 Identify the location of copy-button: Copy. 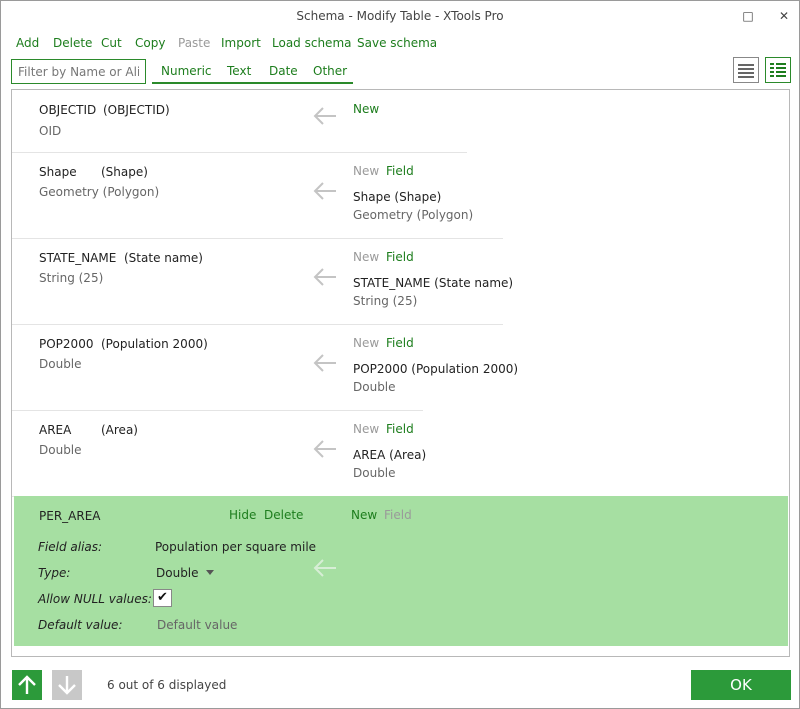
(150, 43).